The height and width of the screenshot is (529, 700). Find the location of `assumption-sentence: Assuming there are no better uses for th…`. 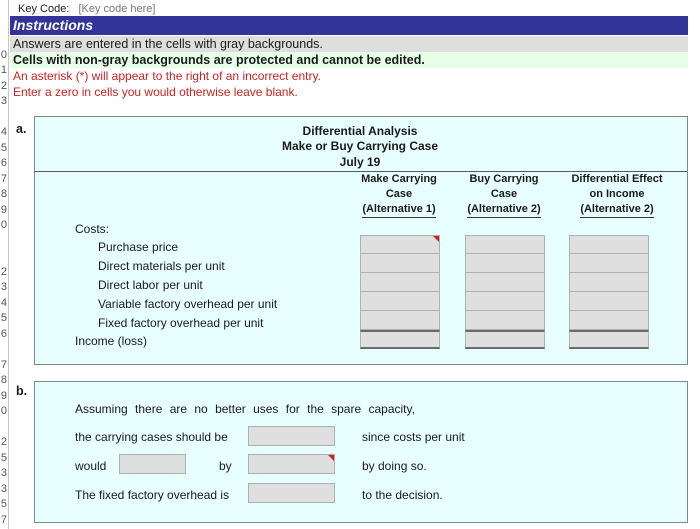

assumption-sentence: Assuming there are no better uses for th… is located at coordinates (245, 409).